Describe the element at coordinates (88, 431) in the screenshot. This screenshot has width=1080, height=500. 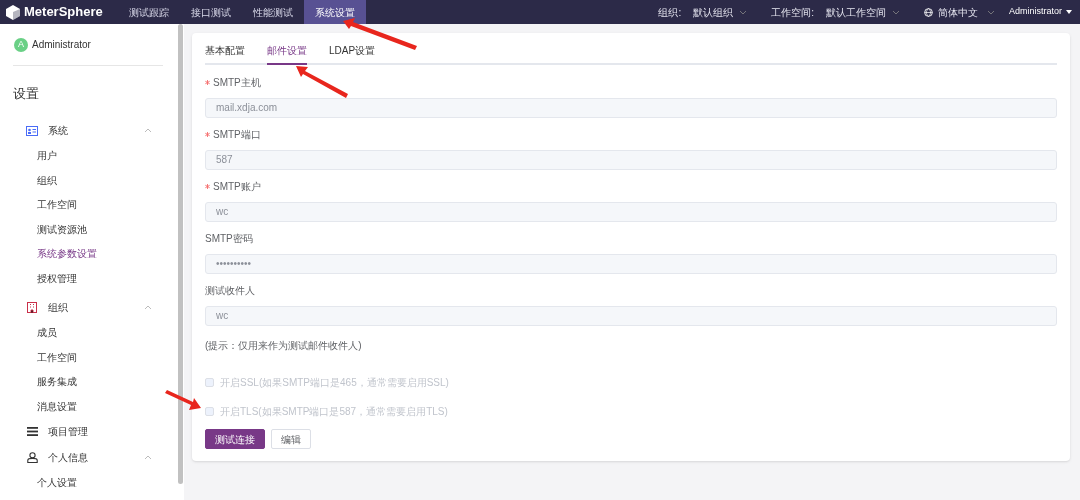
I see `menu-group: 项目管理` at that location.